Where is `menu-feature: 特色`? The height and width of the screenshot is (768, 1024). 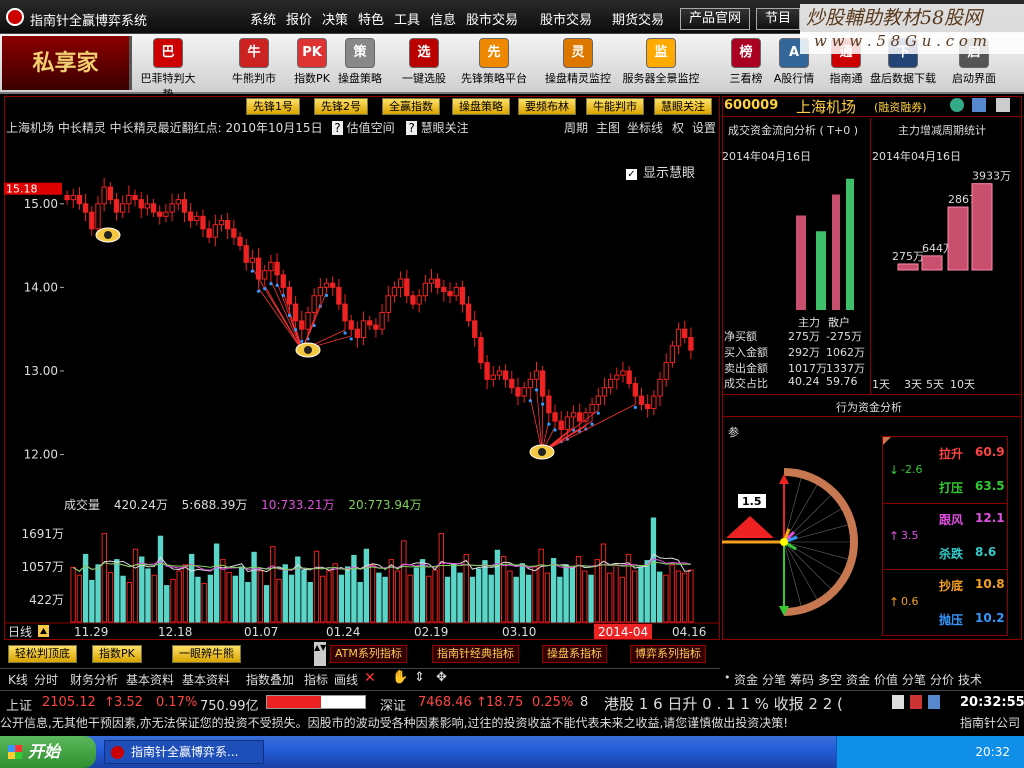
menu-feature: 特色 is located at coordinates (371, 18).